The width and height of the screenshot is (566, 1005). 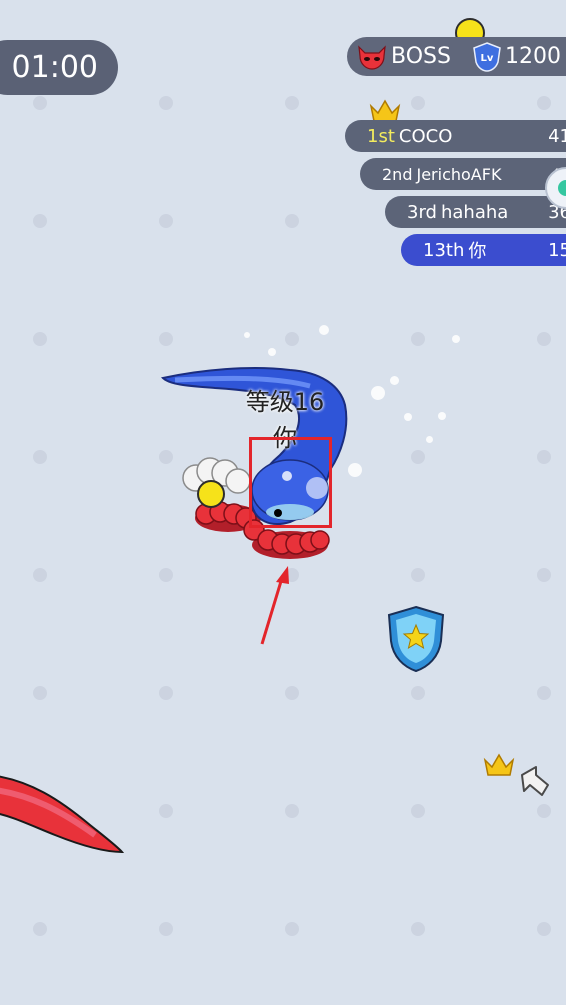 I want to click on leaderboard-rank: 2nd, so click(x=397, y=174).